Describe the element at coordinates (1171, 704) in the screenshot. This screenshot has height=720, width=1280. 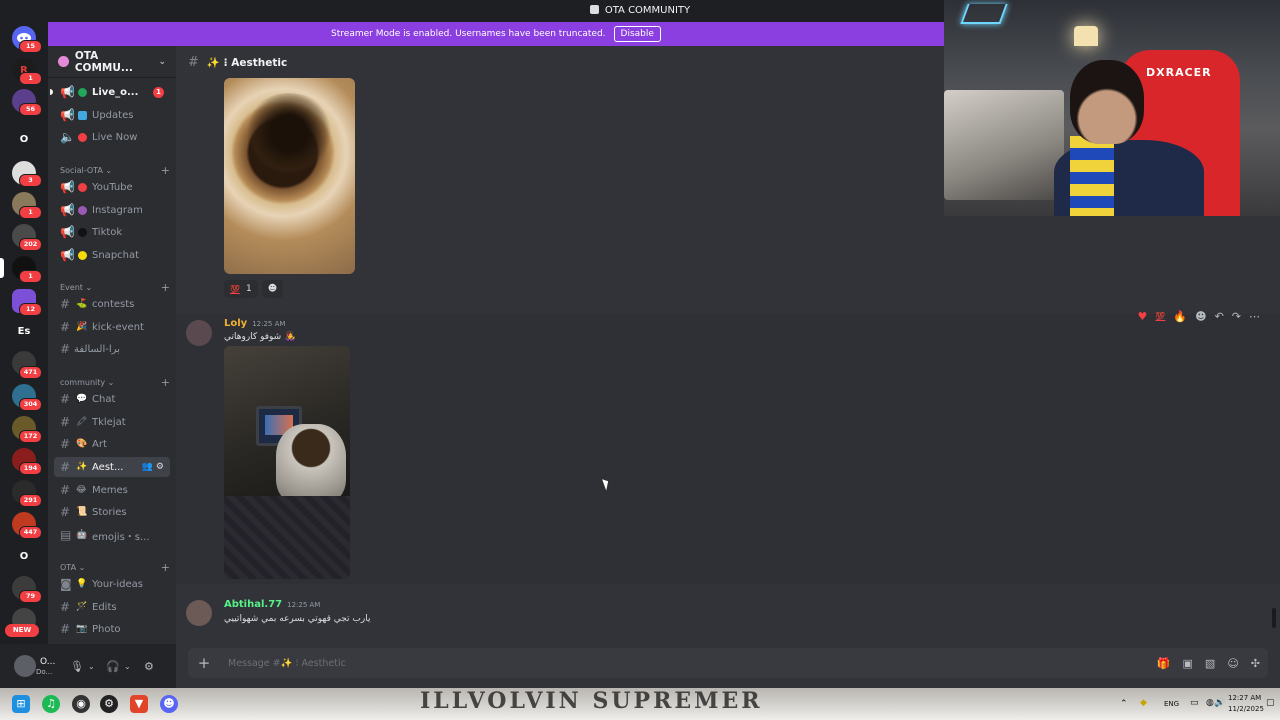
I see `language-indicator: ENG` at that location.